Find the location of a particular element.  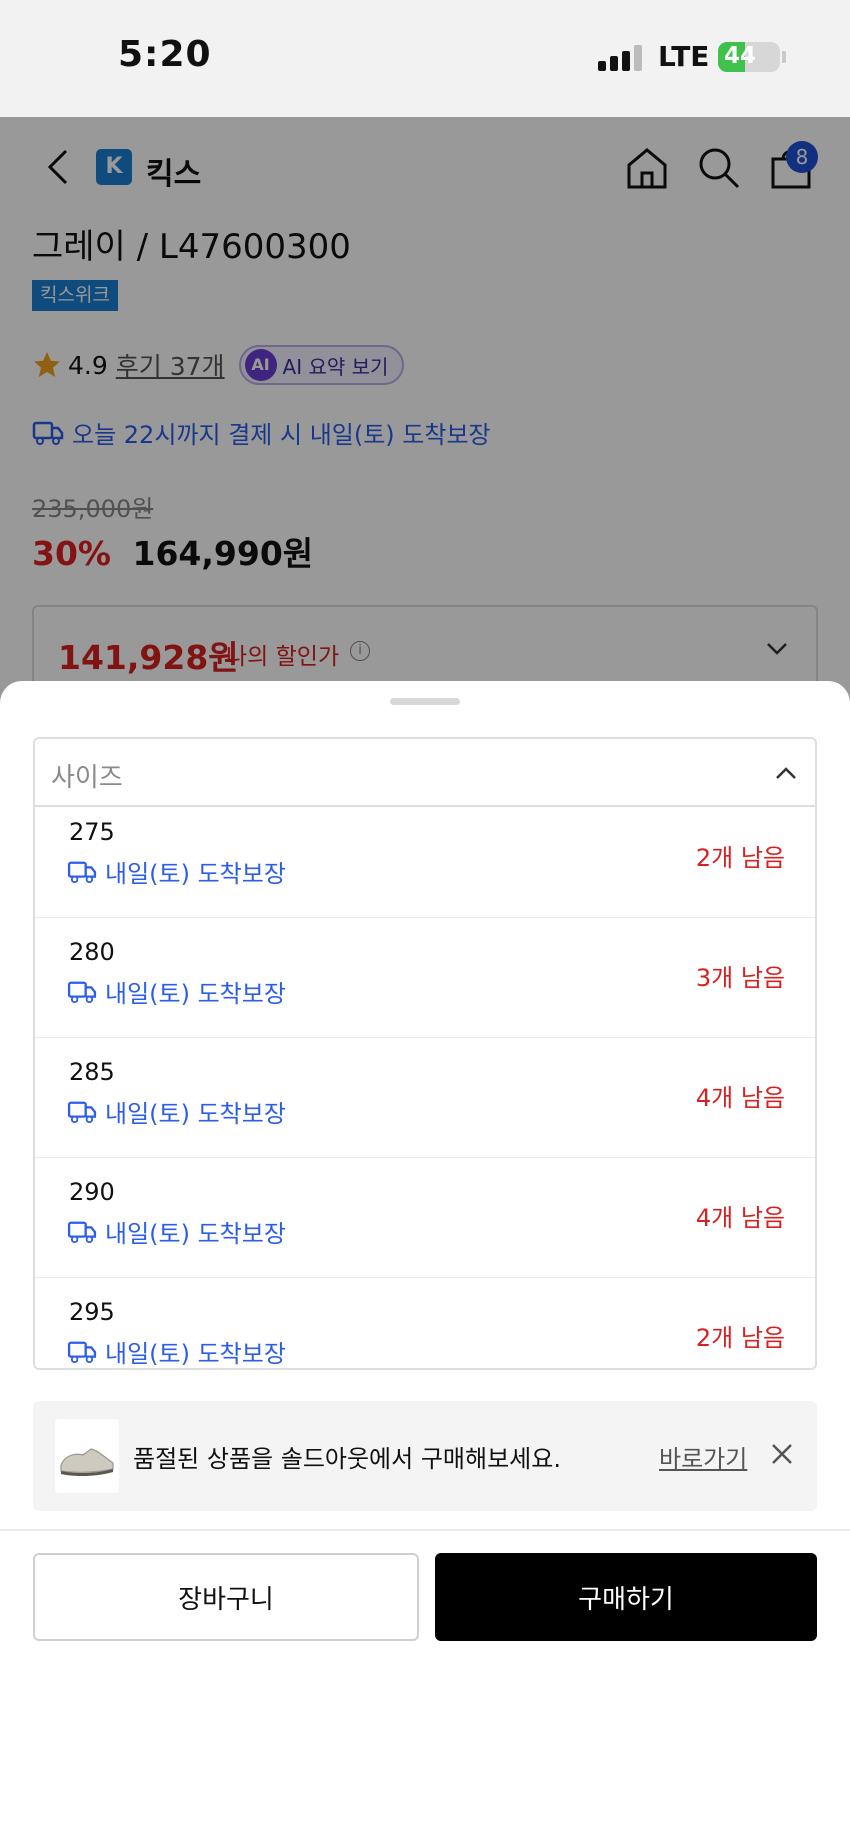

battery-percent: 44 is located at coordinates (740, 56).